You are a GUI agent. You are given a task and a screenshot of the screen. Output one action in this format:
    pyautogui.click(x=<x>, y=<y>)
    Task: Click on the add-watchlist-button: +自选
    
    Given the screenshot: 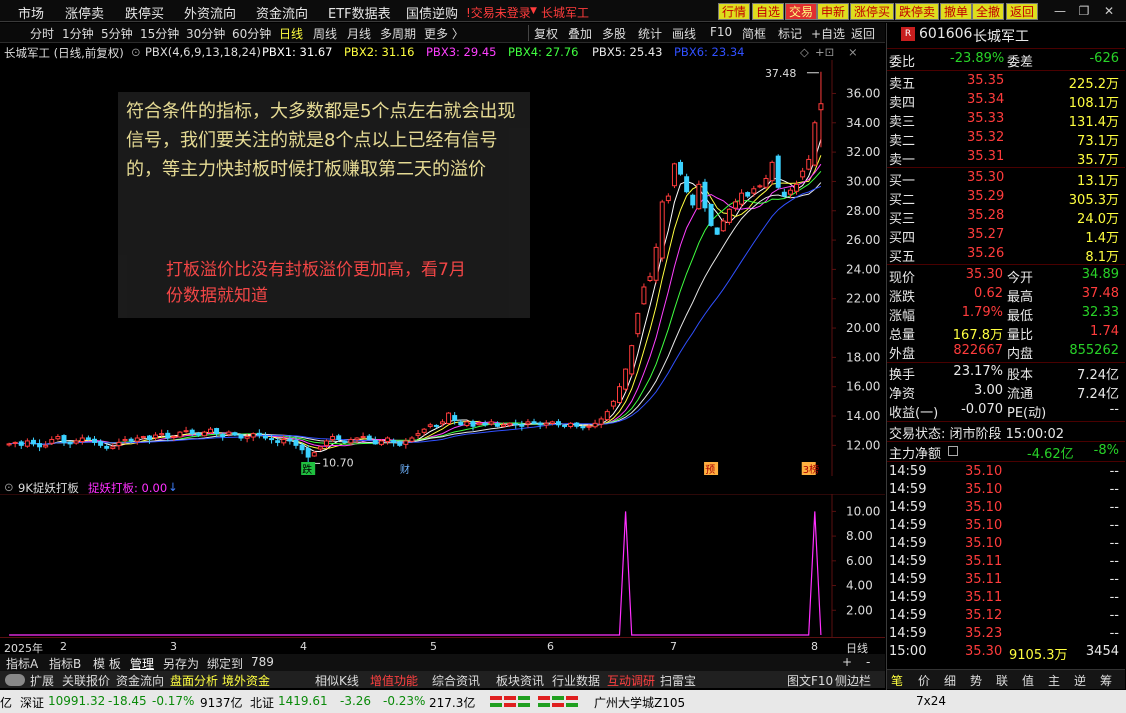 What is the action you would take?
    pyautogui.click(x=828, y=33)
    